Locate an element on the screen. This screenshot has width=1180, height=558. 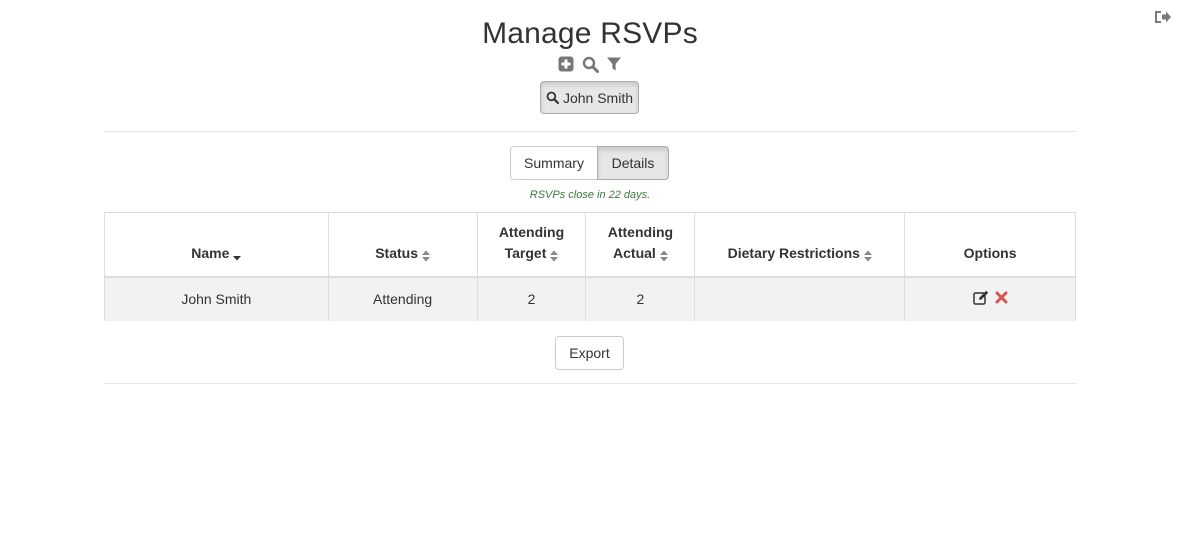
column-header-name: Name is located at coordinates (216, 245).